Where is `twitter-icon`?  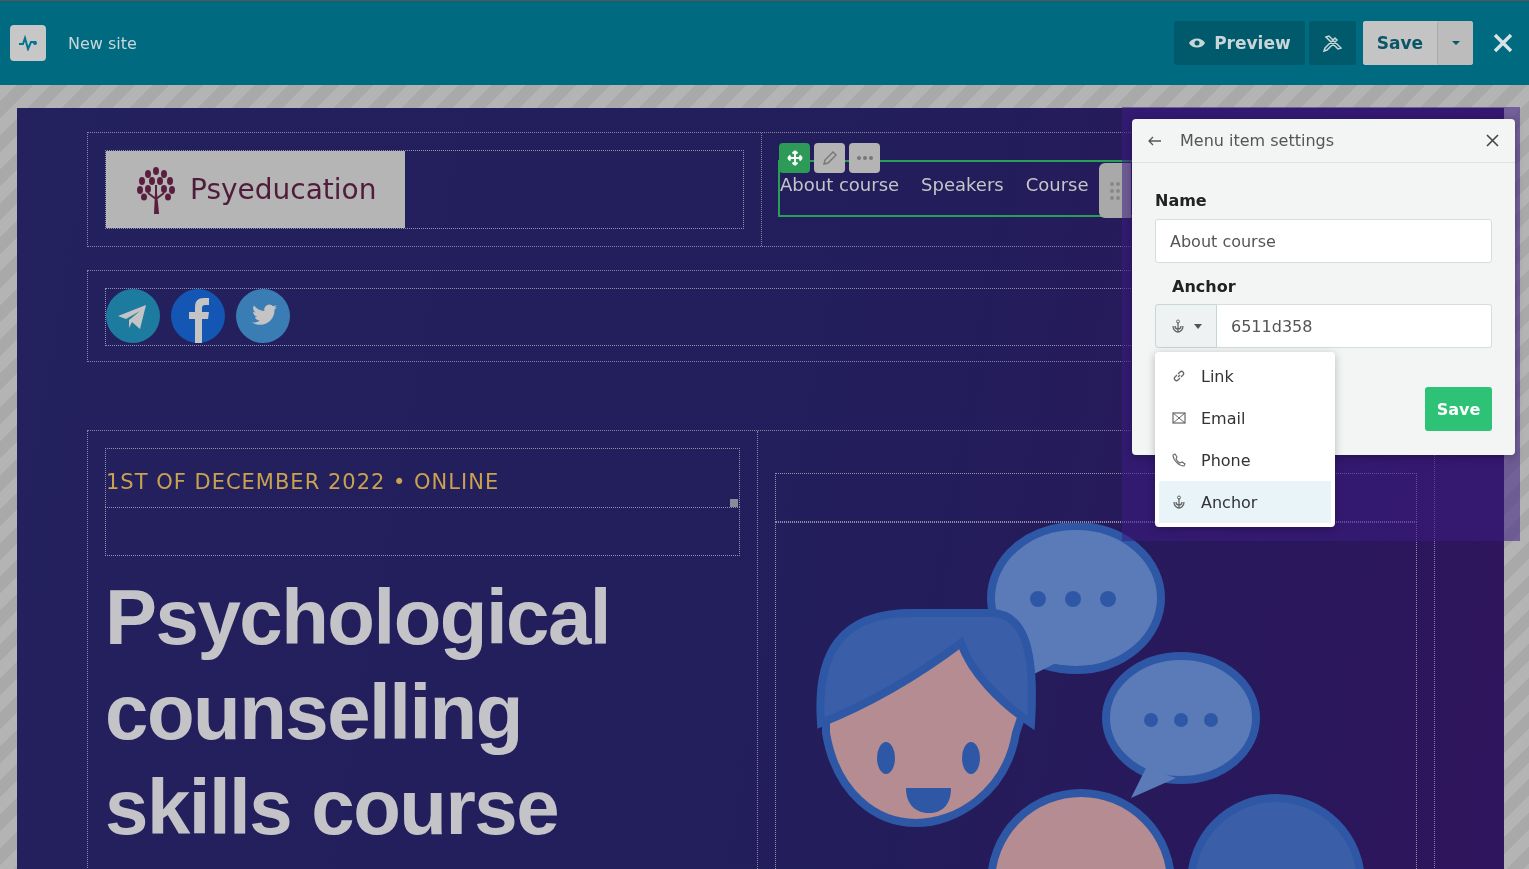 twitter-icon is located at coordinates (263, 316).